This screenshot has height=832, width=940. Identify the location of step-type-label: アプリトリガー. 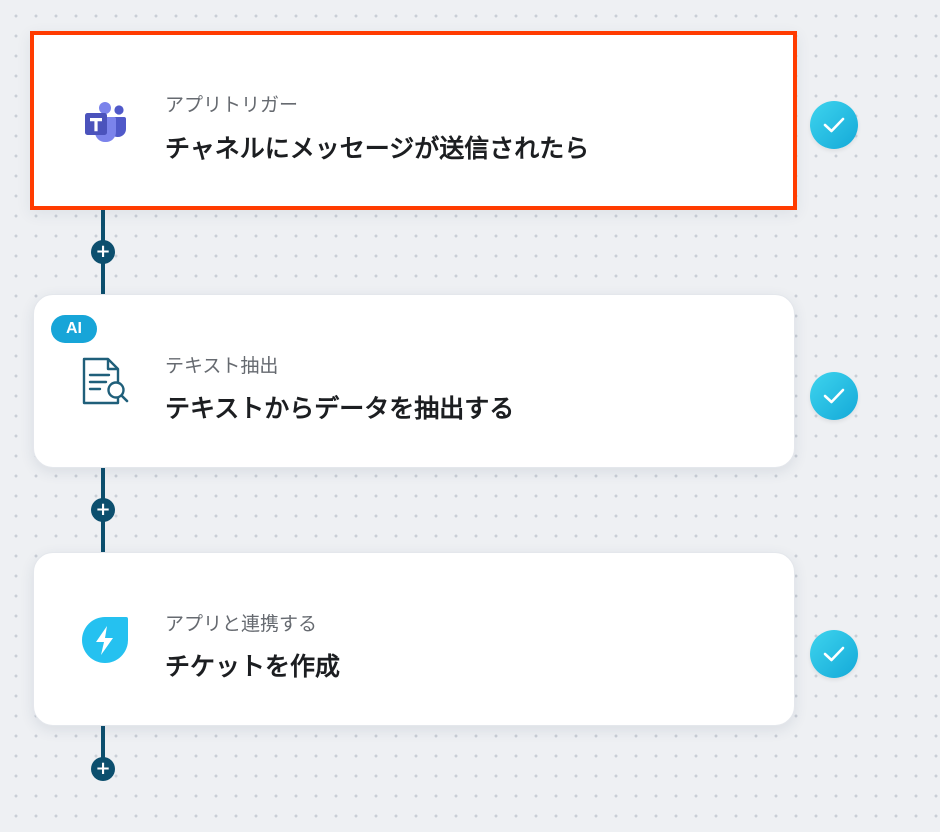
(232, 105).